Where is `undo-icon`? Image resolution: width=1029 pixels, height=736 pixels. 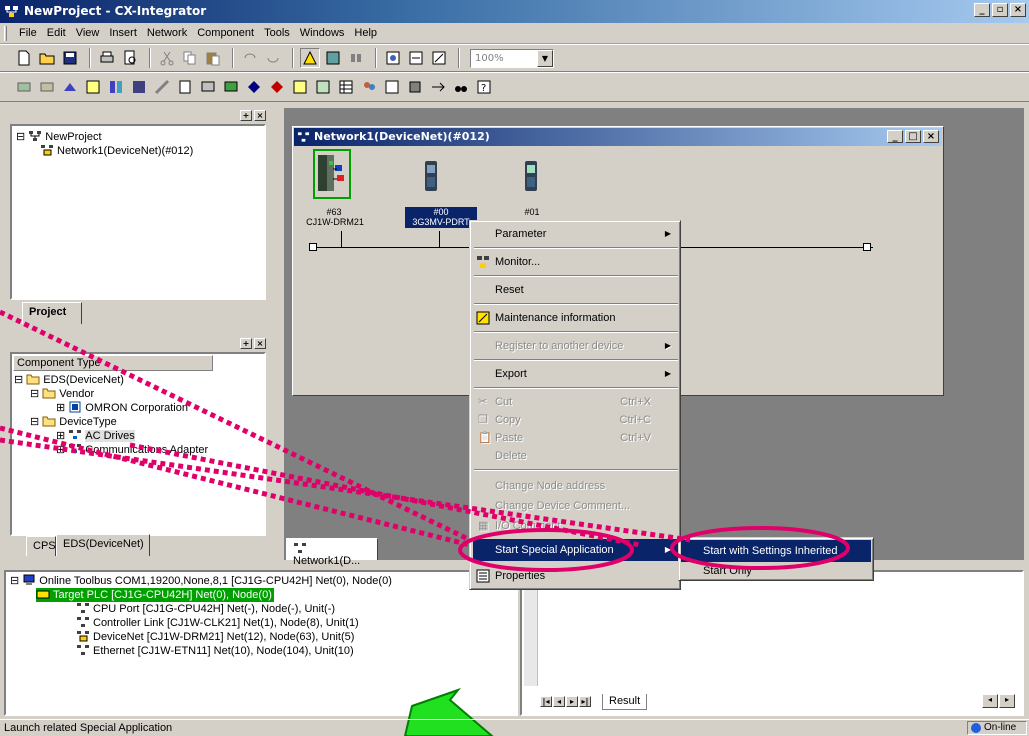 undo-icon is located at coordinates (250, 58).